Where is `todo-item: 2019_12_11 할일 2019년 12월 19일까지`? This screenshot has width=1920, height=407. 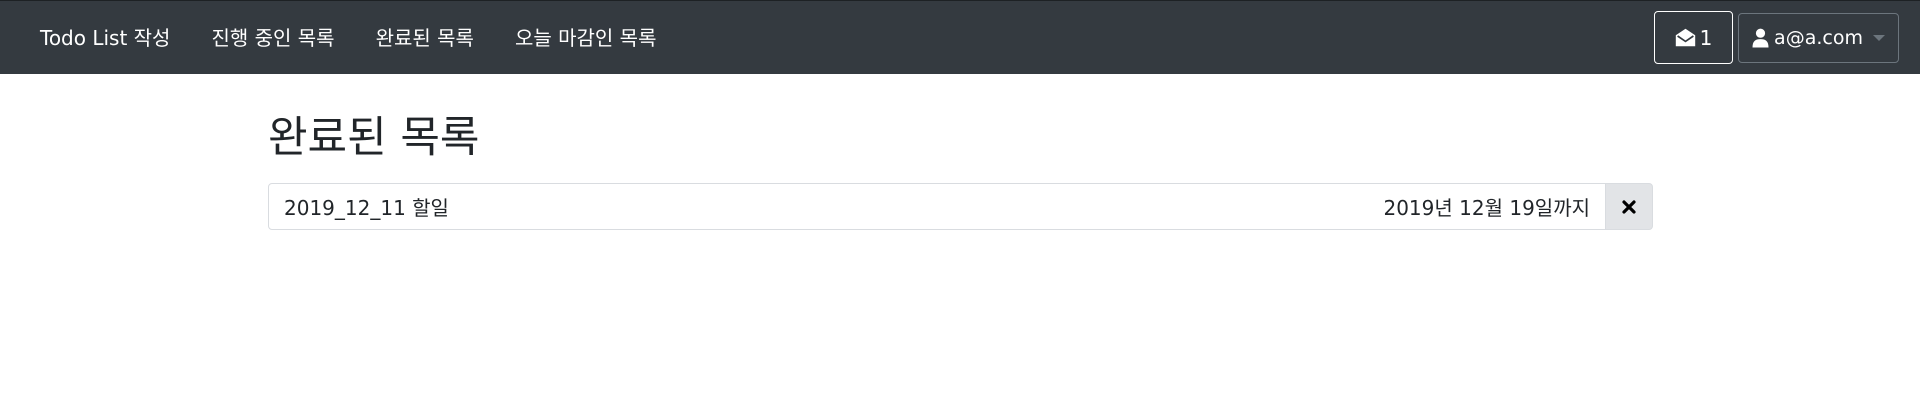 todo-item: 2019_12_11 할일 2019년 12월 19일까지 is located at coordinates (937, 206).